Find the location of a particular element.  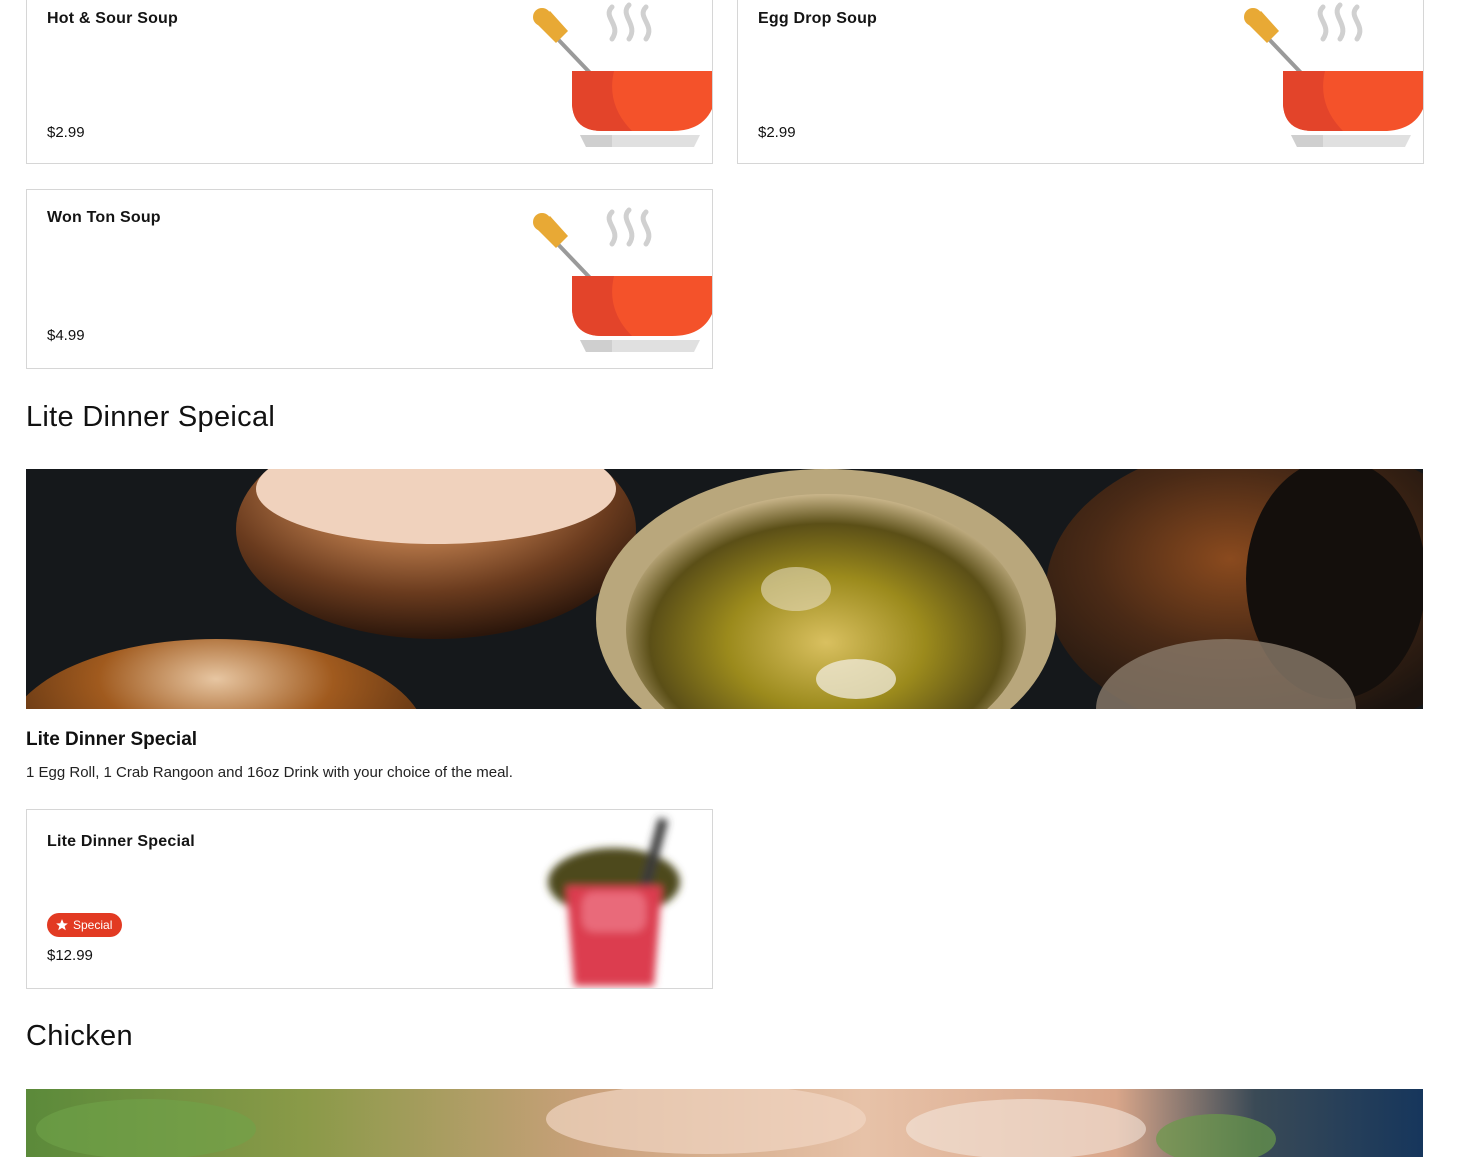

section-subtitle: Lite Dinner Special is located at coordinates (112, 739).